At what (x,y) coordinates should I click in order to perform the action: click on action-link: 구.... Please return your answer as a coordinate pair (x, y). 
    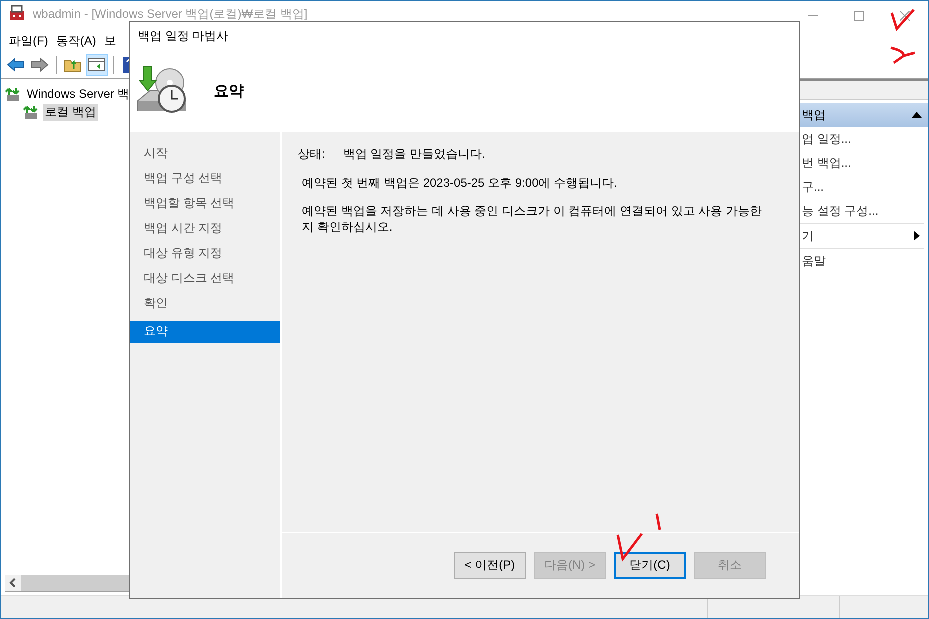
    Looking at the image, I should click on (813, 187).